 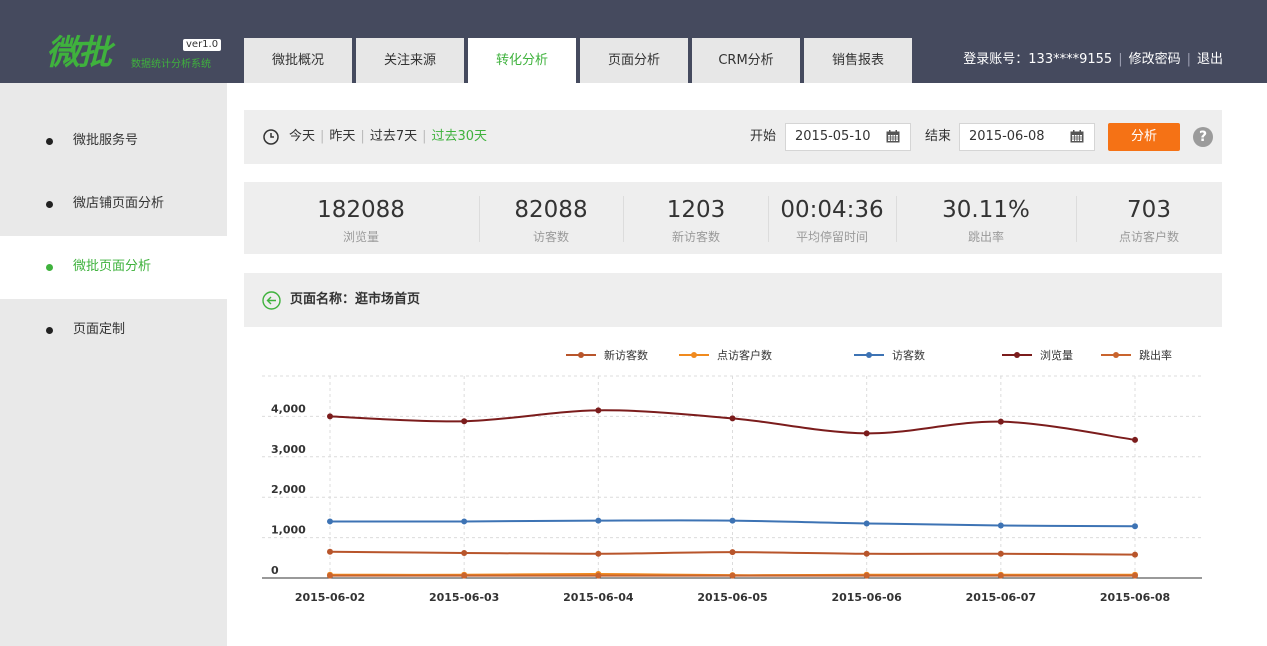 What do you see at coordinates (696, 210) in the screenshot?
I see `stat-value: 1203` at bounding box center [696, 210].